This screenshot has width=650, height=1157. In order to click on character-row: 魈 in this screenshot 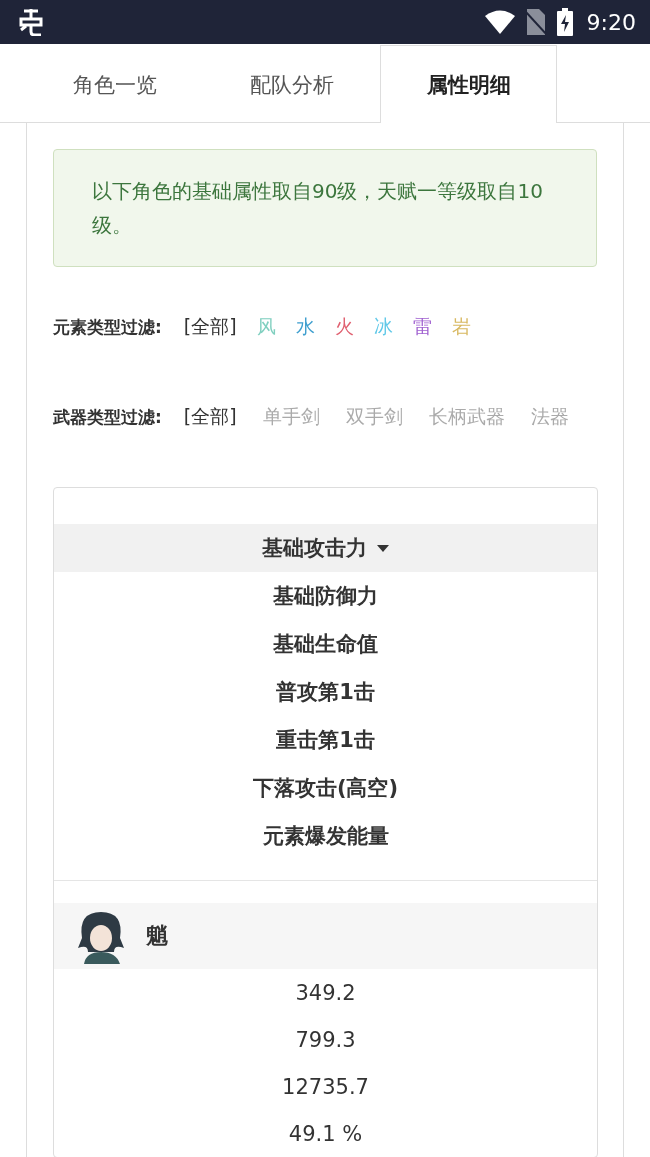, I will do `click(325, 936)`.